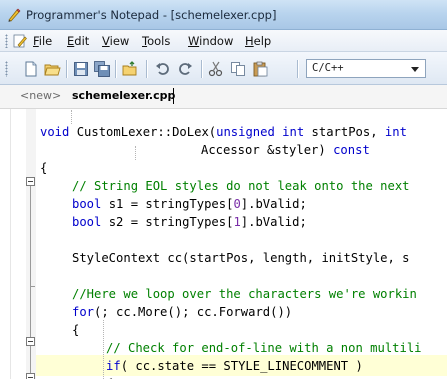 The height and width of the screenshot is (379, 447). I want to click on menu-bar: File Edit View Tools Window Help, so click(223, 41).